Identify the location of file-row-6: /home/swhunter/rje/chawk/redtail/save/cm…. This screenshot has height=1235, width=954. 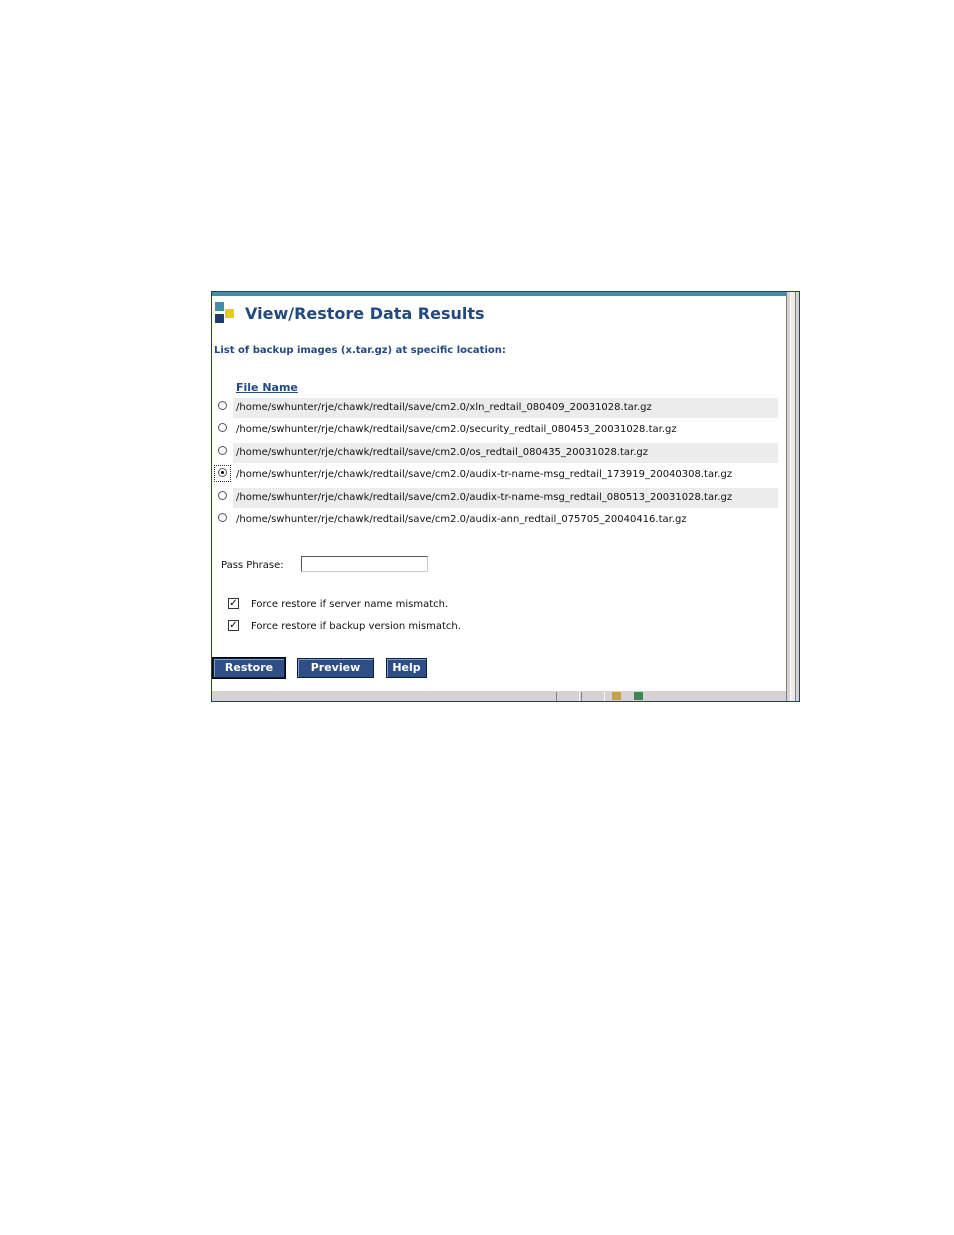
(495, 520).